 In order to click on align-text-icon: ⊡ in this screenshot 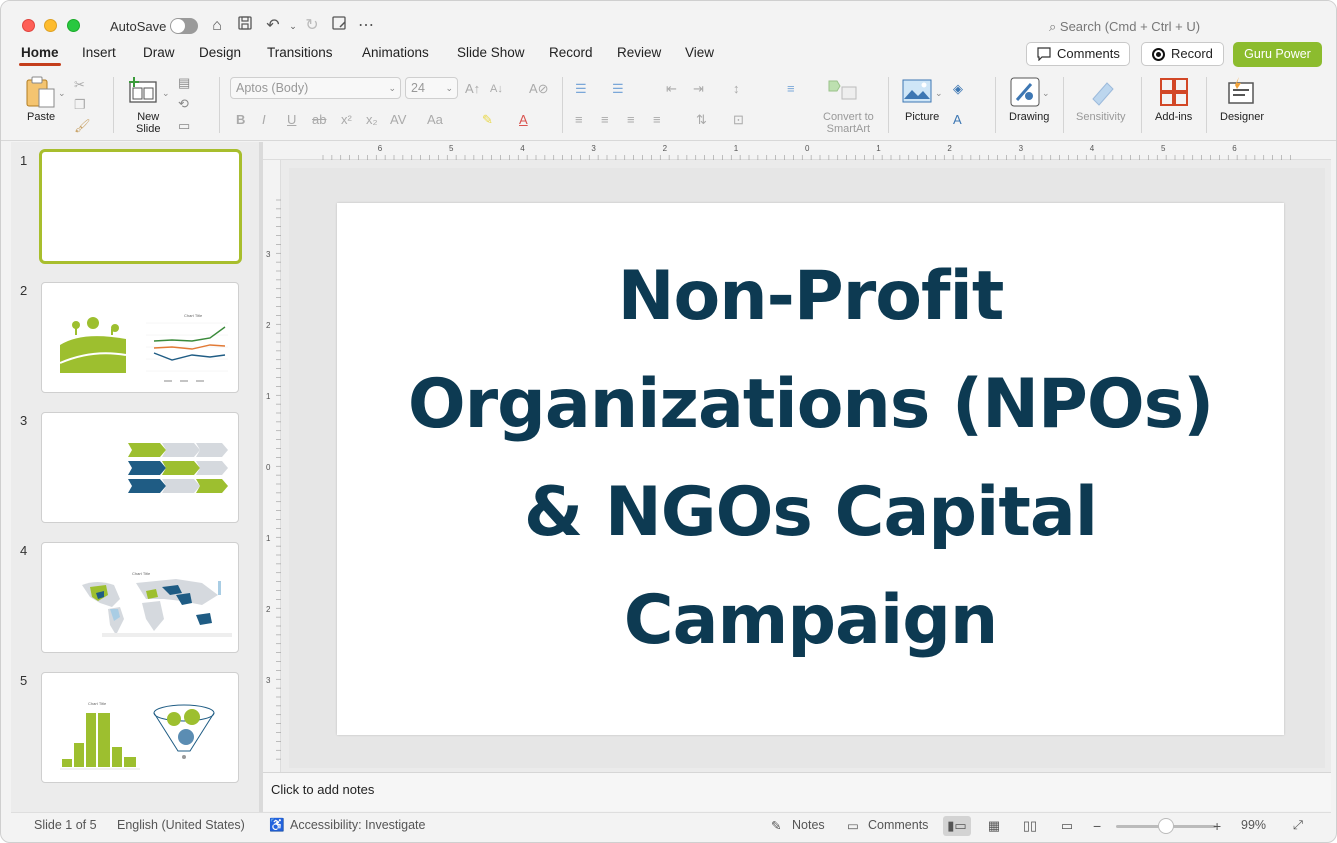, I will do `click(738, 120)`.